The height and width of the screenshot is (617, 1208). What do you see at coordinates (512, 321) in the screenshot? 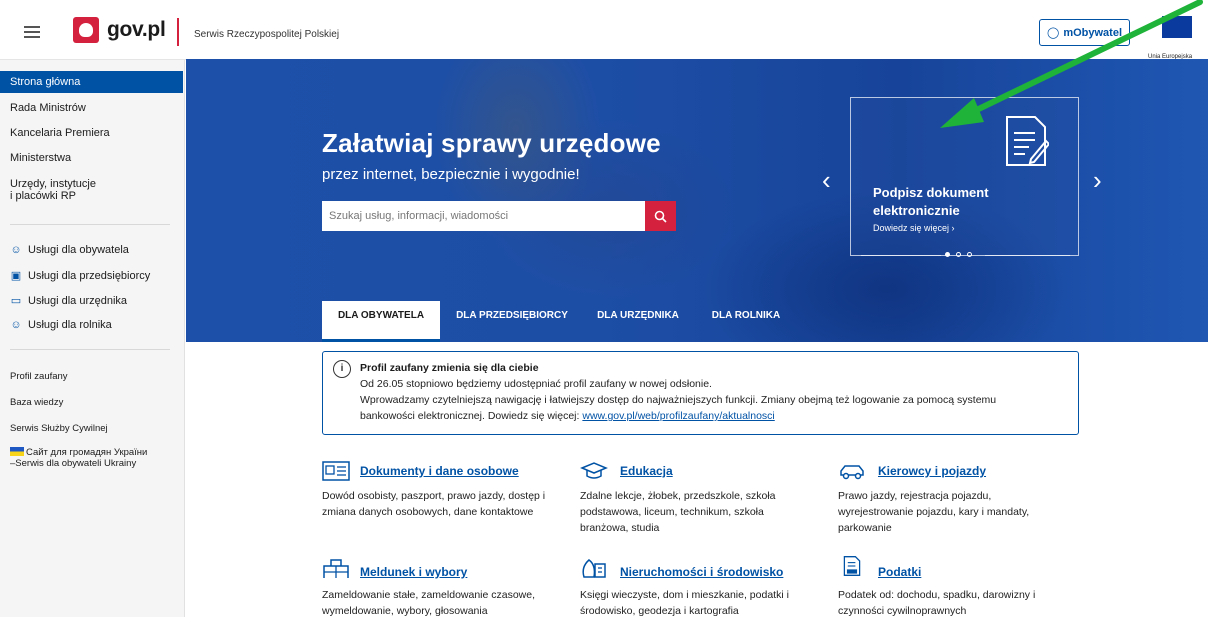
I see `tab-entrepreneur: DLA PRZEDSIĘBIORCY` at bounding box center [512, 321].